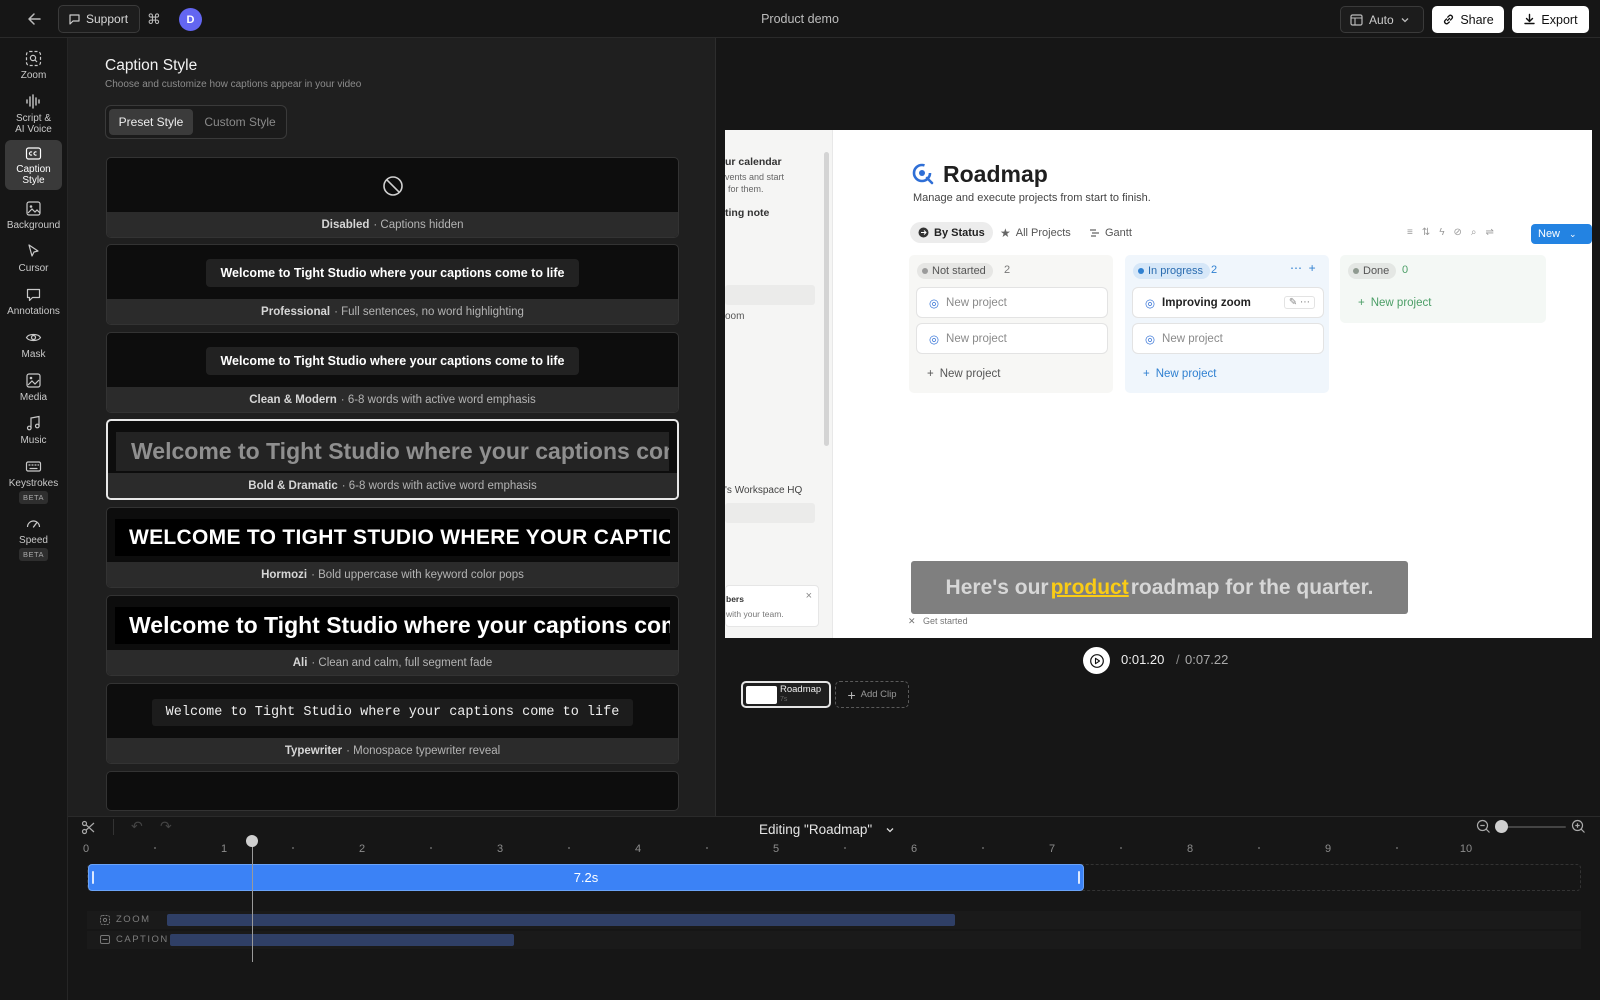 The width and height of the screenshot is (1600, 1000). What do you see at coordinates (33, 386) in the screenshot?
I see `sidebar-item-media: Media` at bounding box center [33, 386].